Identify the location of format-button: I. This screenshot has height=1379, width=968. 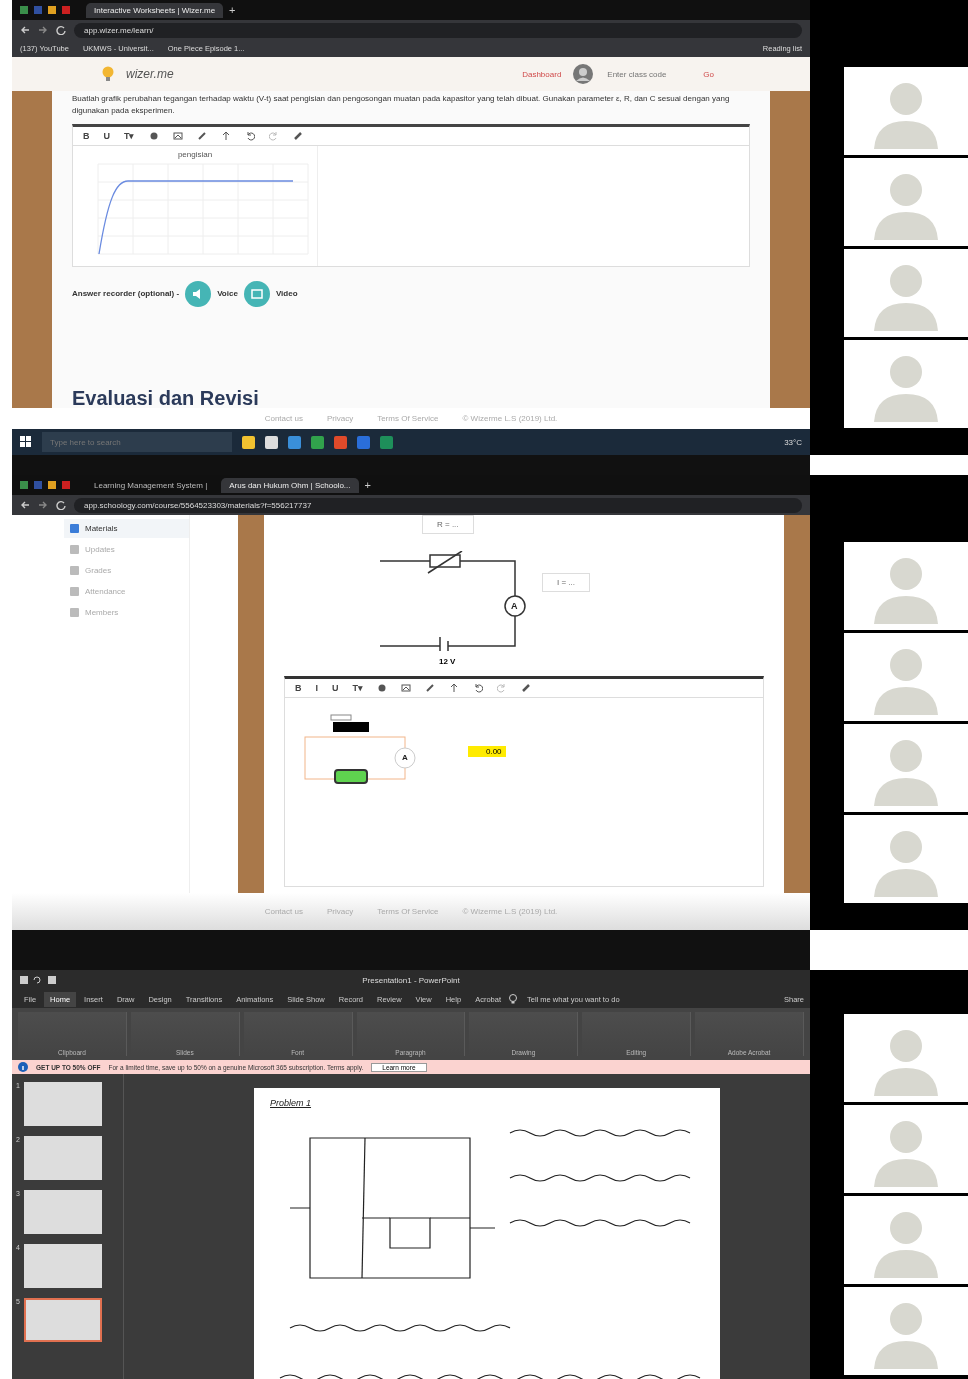
(316, 688).